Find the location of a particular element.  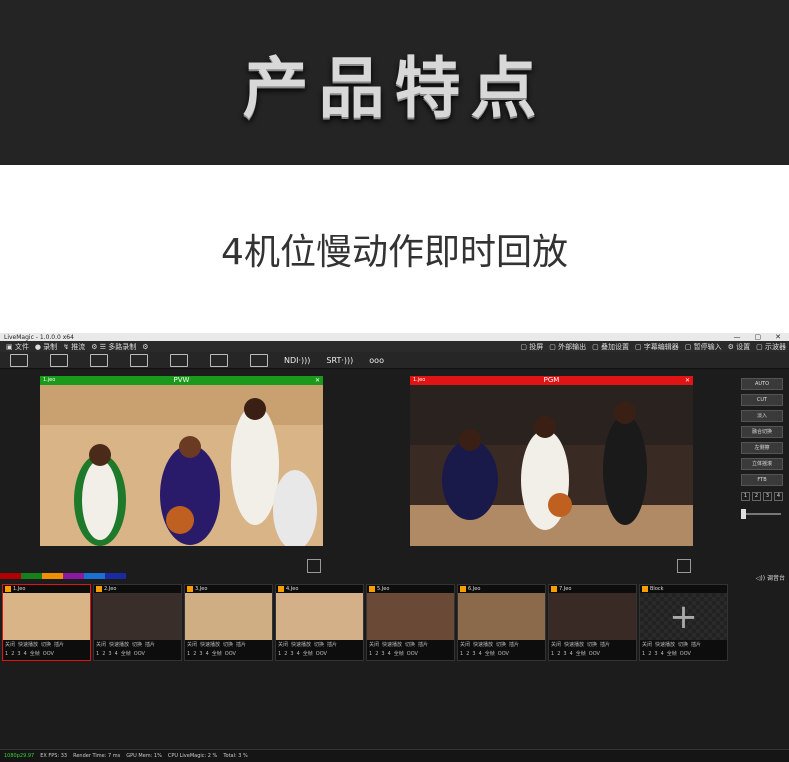

color-tag-orange is located at coordinates (52, 576).